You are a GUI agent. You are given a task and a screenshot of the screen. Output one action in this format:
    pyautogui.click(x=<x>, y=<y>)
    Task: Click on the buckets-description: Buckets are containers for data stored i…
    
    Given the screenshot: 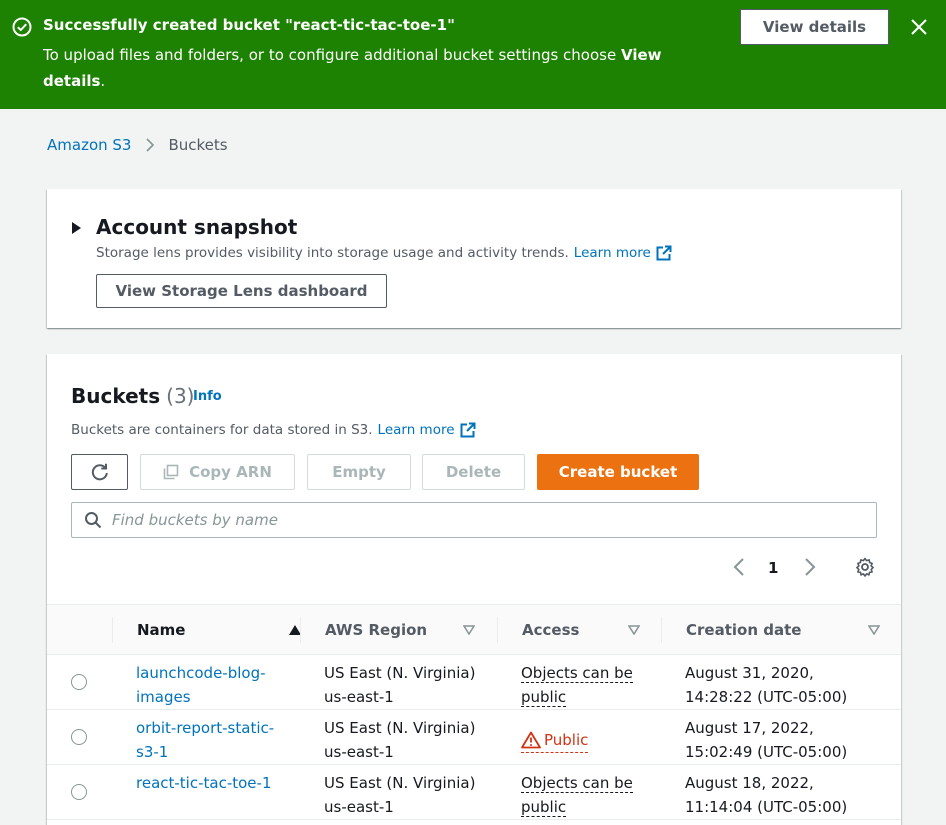 What is the action you would take?
    pyautogui.click(x=273, y=430)
    